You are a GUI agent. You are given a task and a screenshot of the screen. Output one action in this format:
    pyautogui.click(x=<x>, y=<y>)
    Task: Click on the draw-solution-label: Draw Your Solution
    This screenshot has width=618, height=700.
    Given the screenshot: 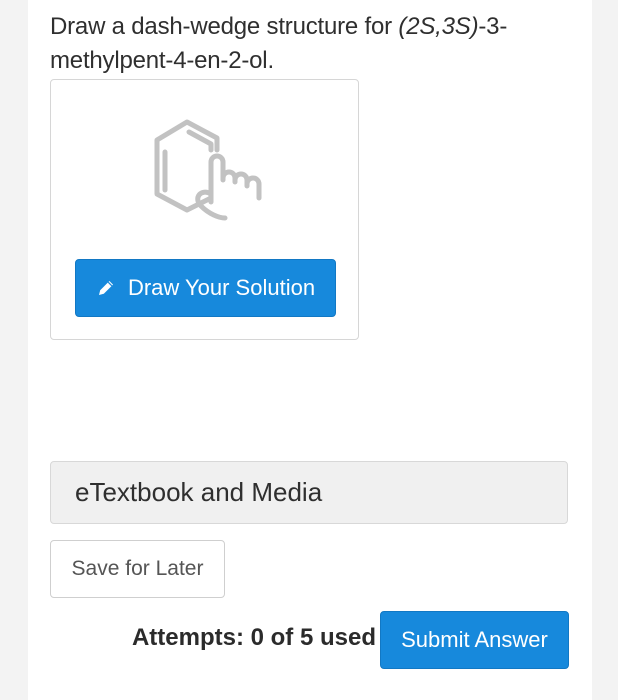 What is the action you would take?
    pyautogui.click(x=221, y=287)
    